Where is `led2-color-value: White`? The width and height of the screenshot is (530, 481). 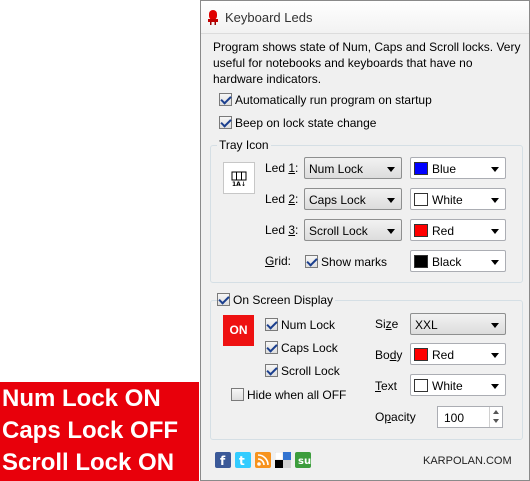 led2-color-value: White is located at coordinates (447, 200).